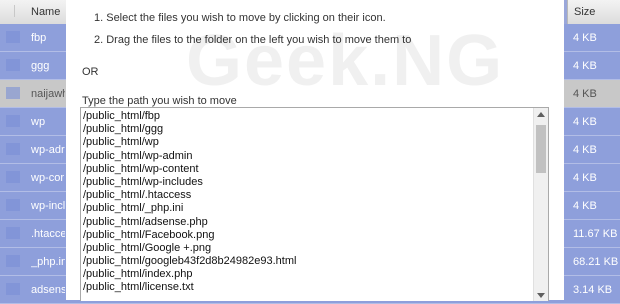 This screenshot has width=620, height=304. What do you see at coordinates (190, 261) in the screenshot?
I see `path-line: /public_html/googleb43f2d8b24982e93.html` at bounding box center [190, 261].